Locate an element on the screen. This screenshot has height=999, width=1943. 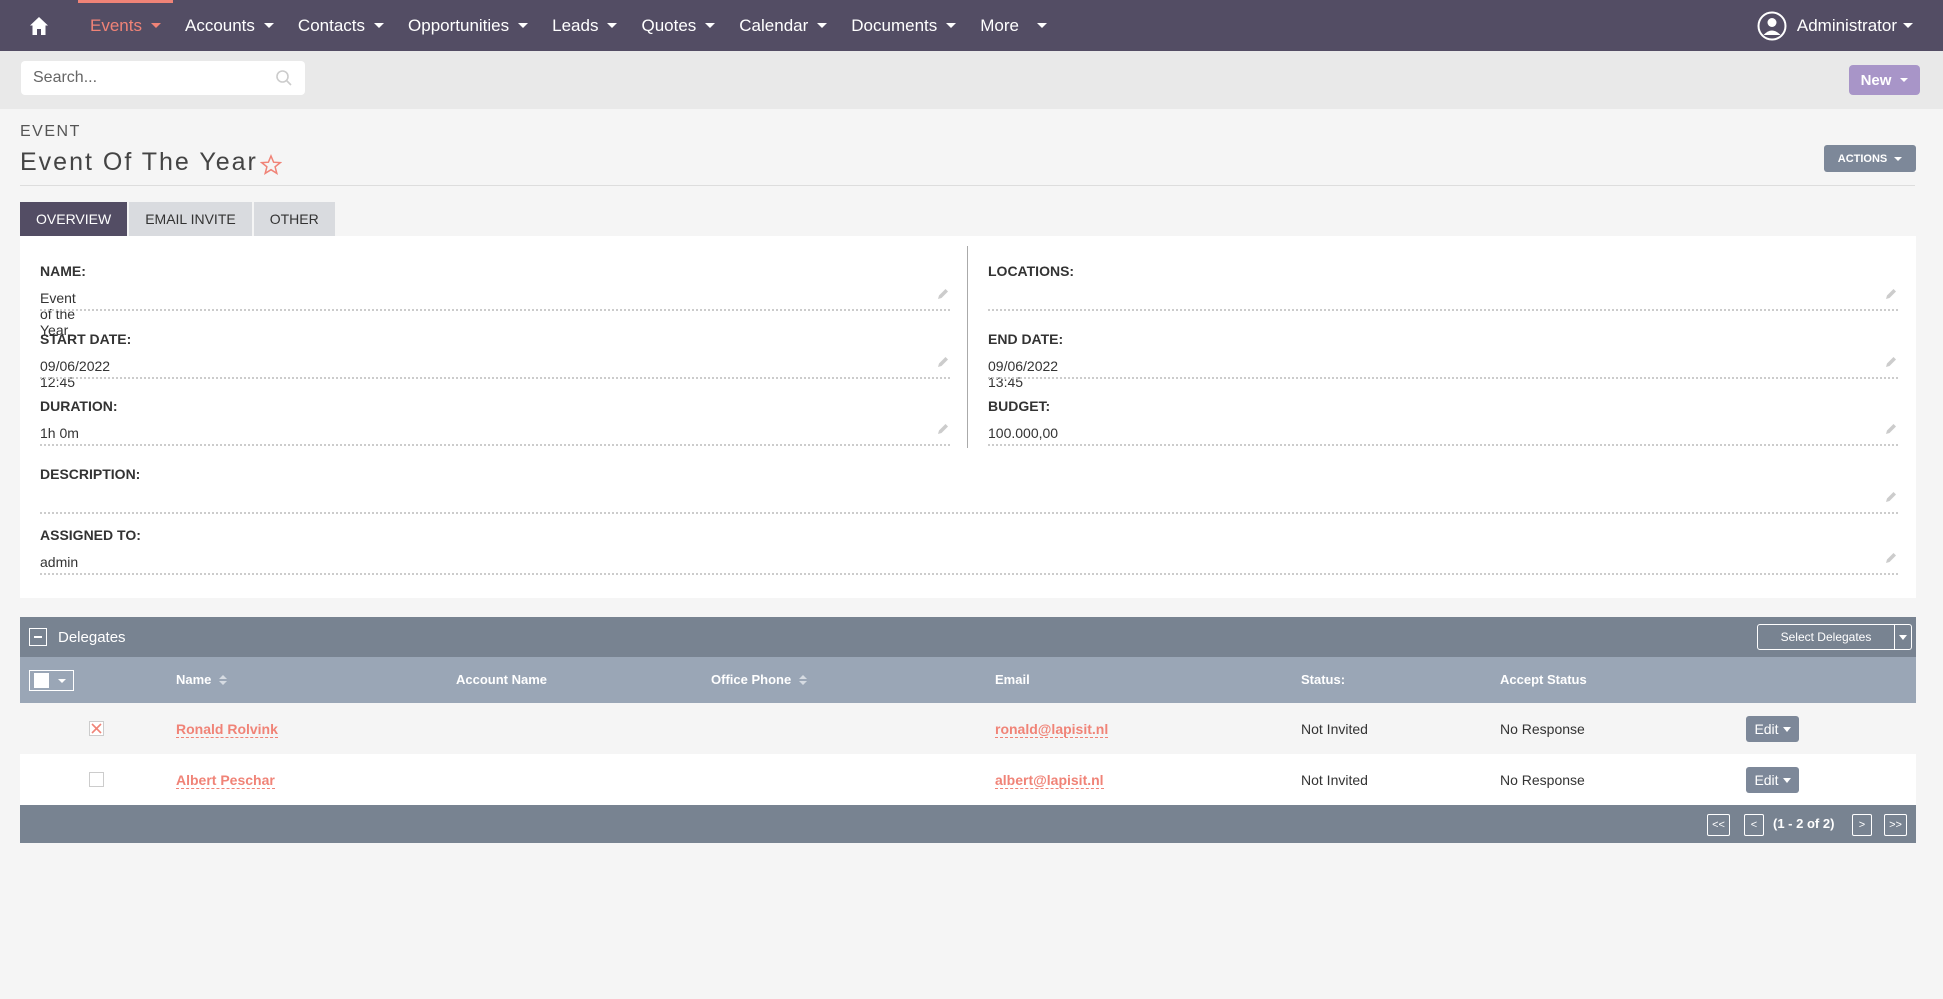
delegate-name-link: Ronald Rolvink is located at coordinates (227, 729).